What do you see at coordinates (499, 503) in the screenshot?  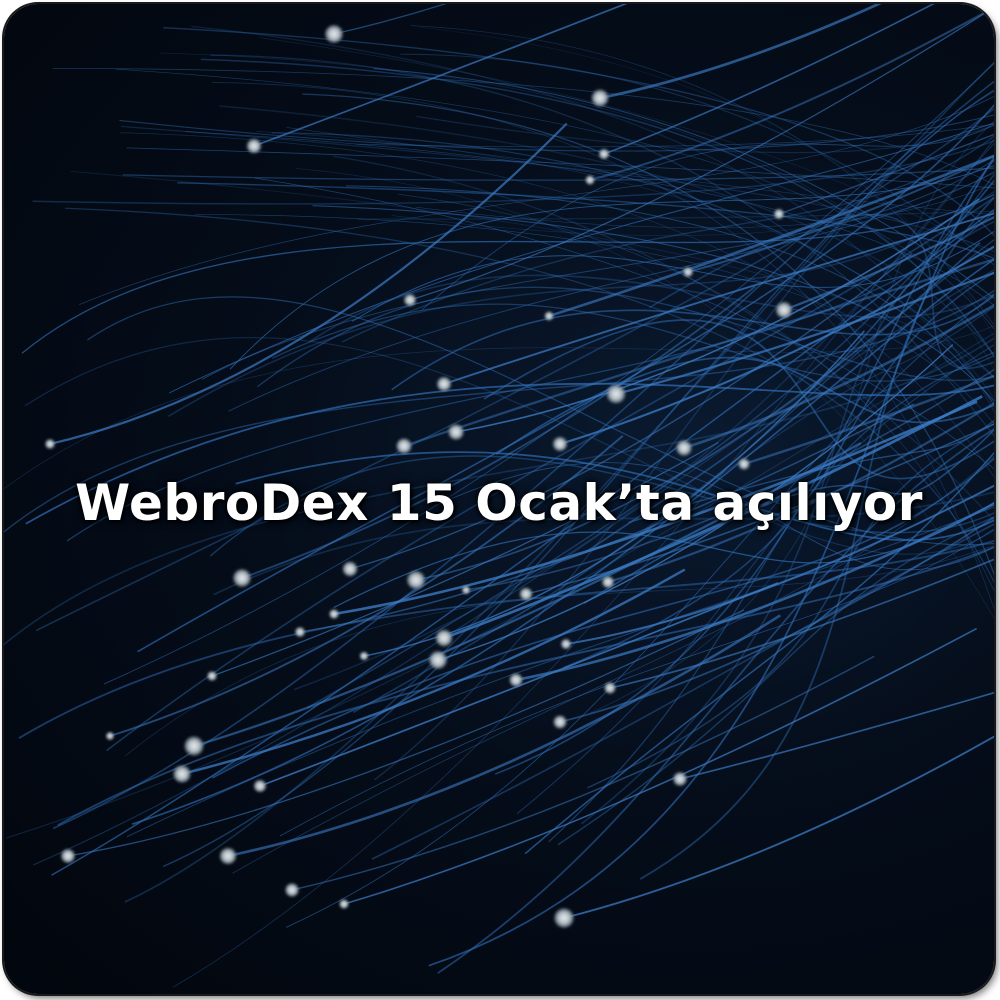 I see `headline-title: WebroDex 15 Ocak’ta açılıyor` at bounding box center [499, 503].